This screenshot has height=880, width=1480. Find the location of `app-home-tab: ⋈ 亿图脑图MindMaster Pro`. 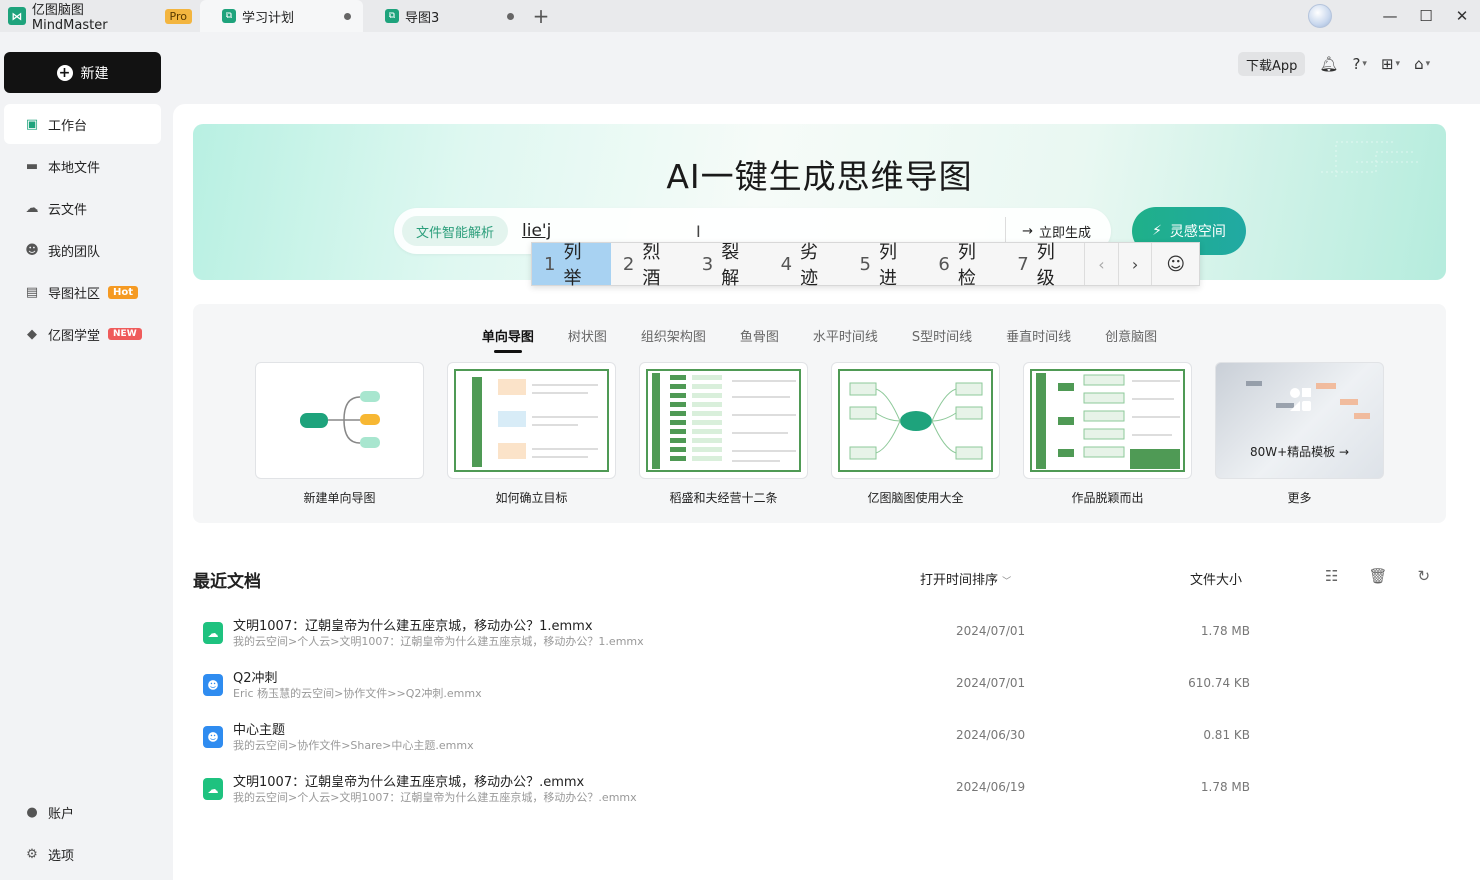

app-home-tab: ⋈ 亿图脑图MindMaster Pro is located at coordinates (100, 16).